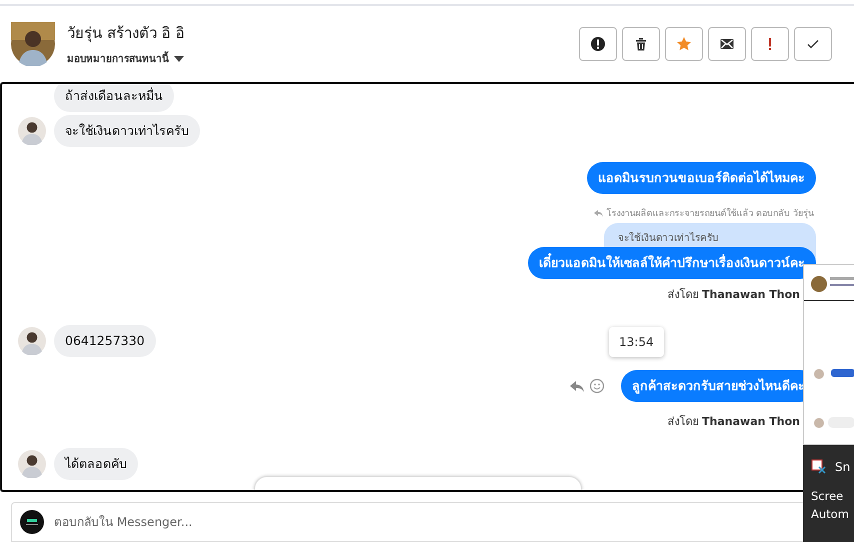  I want to click on spam-button, so click(598, 43).